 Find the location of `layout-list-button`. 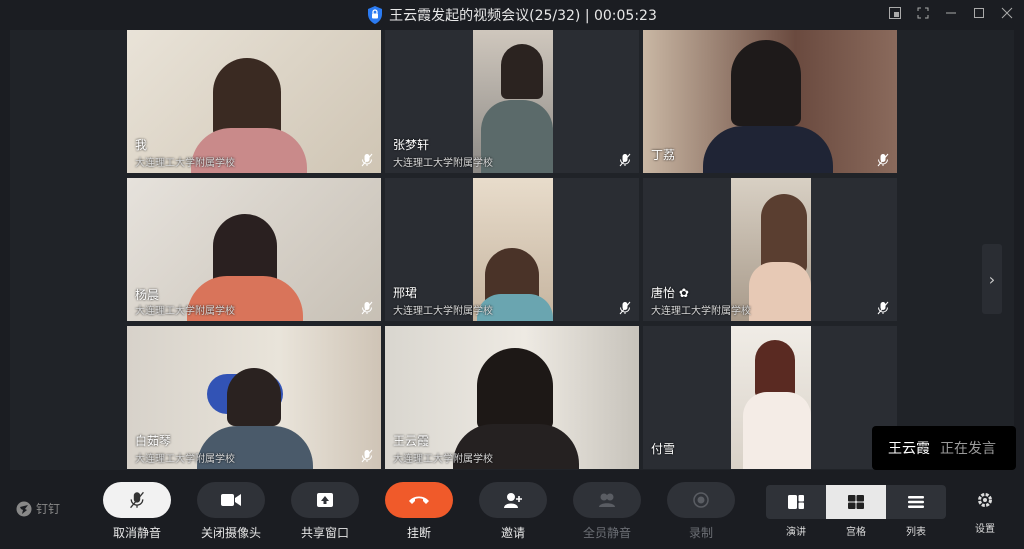

layout-list-button is located at coordinates (916, 502).